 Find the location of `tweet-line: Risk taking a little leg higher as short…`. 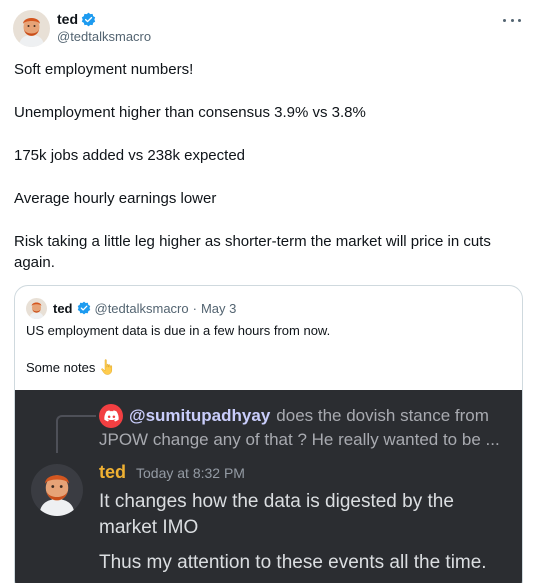

tweet-line: Risk taking a little leg higher as short… is located at coordinates (252, 252).